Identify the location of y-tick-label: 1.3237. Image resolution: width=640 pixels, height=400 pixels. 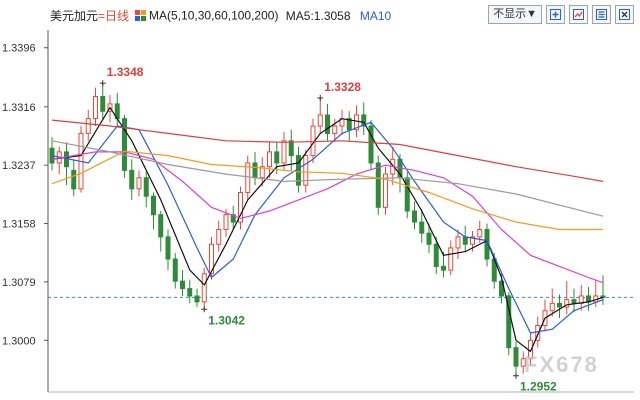
(19, 166).